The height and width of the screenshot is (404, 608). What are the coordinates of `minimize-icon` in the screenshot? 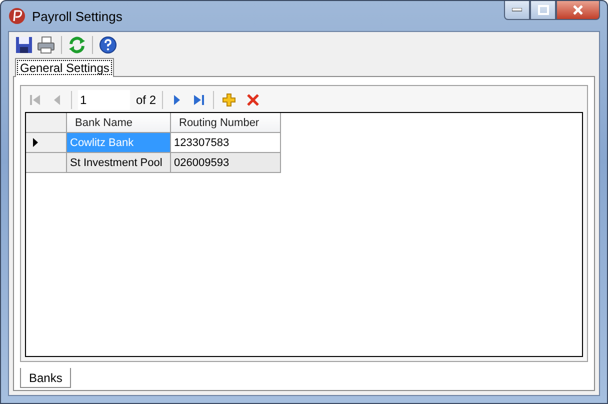 It's located at (517, 10).